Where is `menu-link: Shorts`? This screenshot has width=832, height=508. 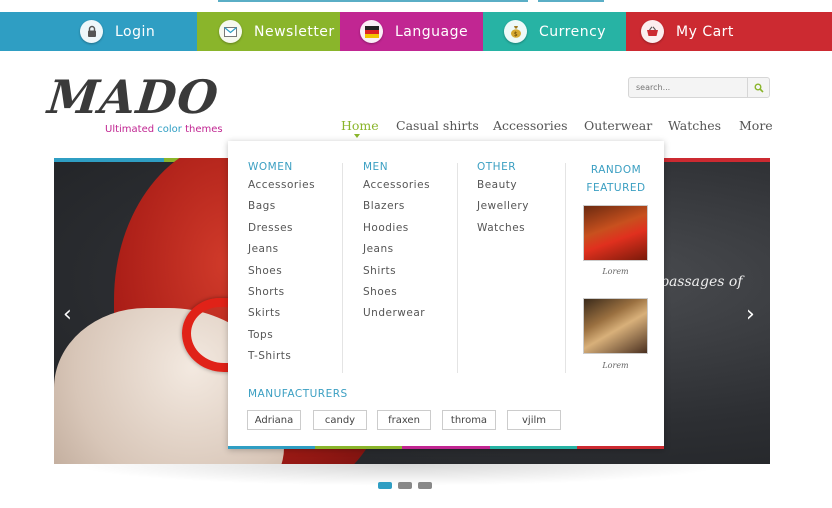 menu-link: Shorts is located at coordinates (281, 296).